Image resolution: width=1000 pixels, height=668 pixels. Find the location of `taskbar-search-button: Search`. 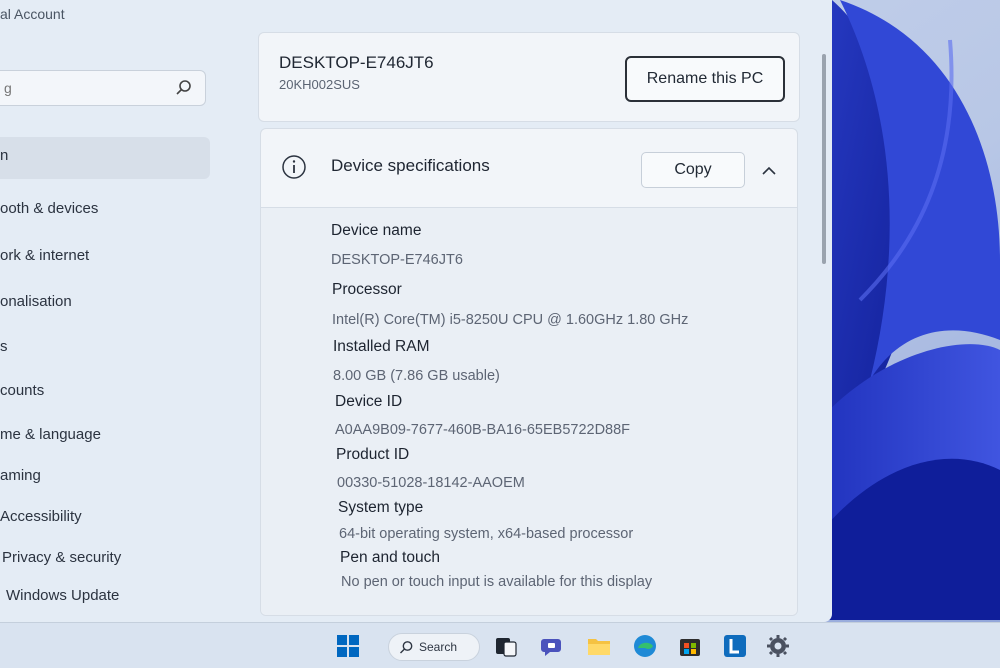

taskbar-search-button: Search is located at coordinates (434, 647).